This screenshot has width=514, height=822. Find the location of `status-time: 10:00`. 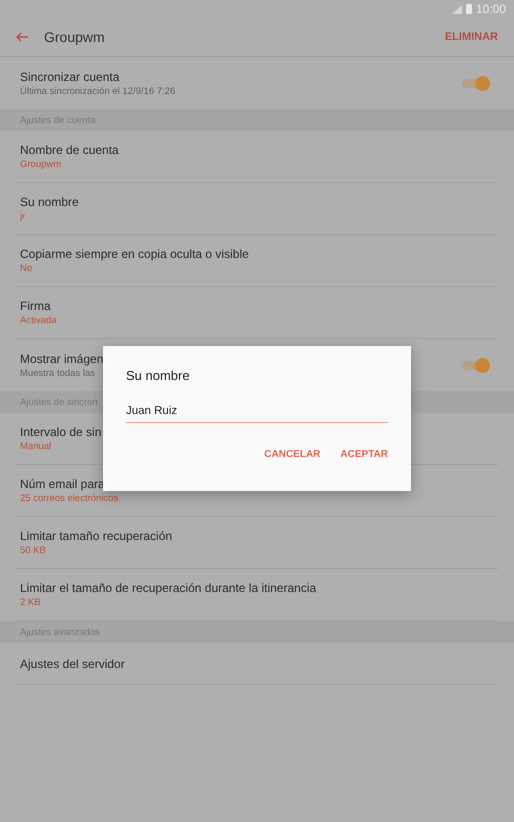

status-time: 10:00 is located at coordinates (491, 9).